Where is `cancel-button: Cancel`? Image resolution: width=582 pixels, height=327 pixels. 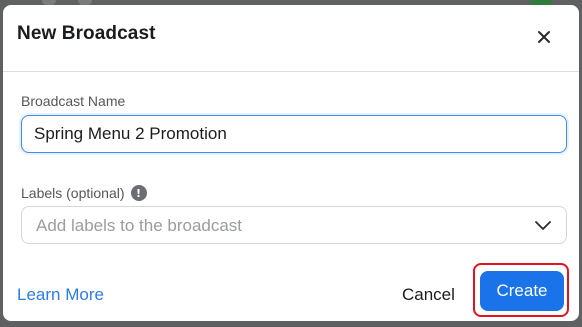 cancel-button: Cancel is located at coordinates (428, 295).